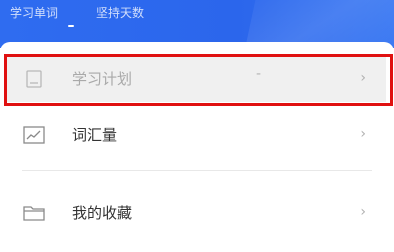 Image resolution: width=394 pixels, height=252 pixels. I want to click on favorites-label: 我的收藏, so click(102, 213).